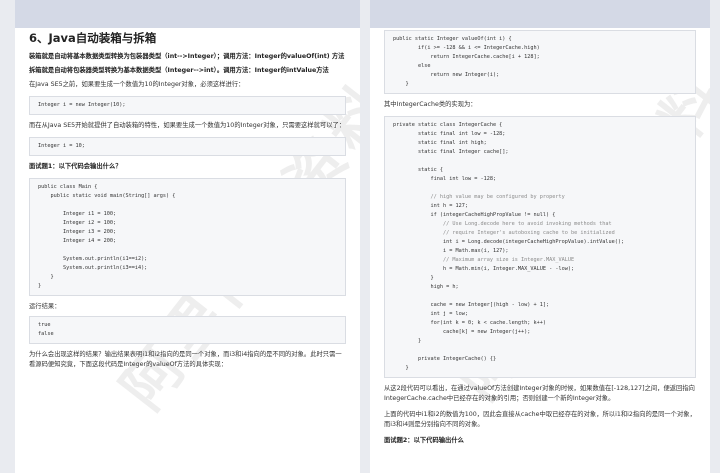 The height and width of the screenshot is (473, 720). What do you see at coordinates (445, 179) in the screenshot?
I see `code-line: final int low = -128;` at bounding box center [445, 179].